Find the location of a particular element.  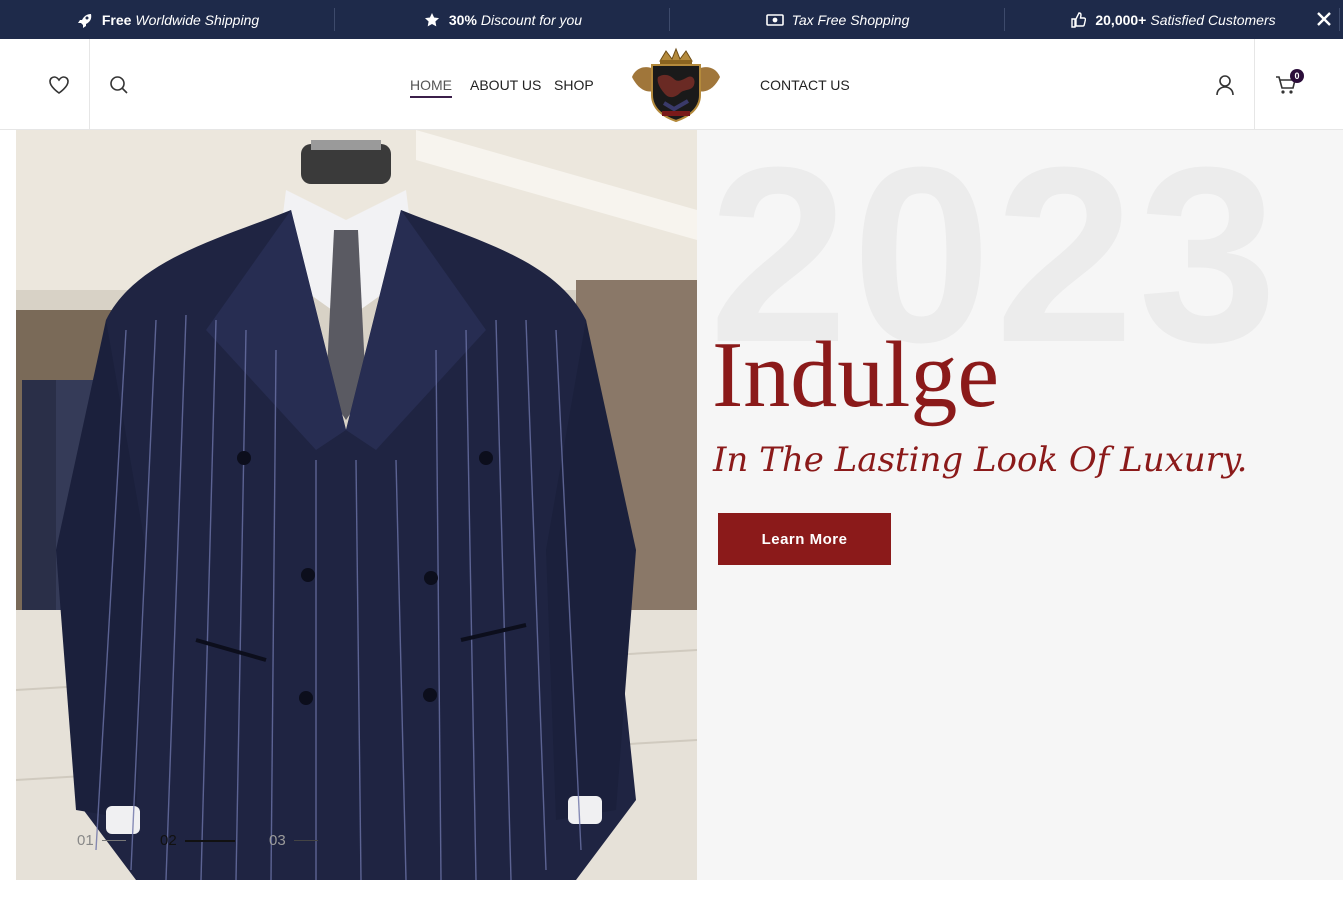

promo-text: Discount for you is located at coordinates (531, 19).